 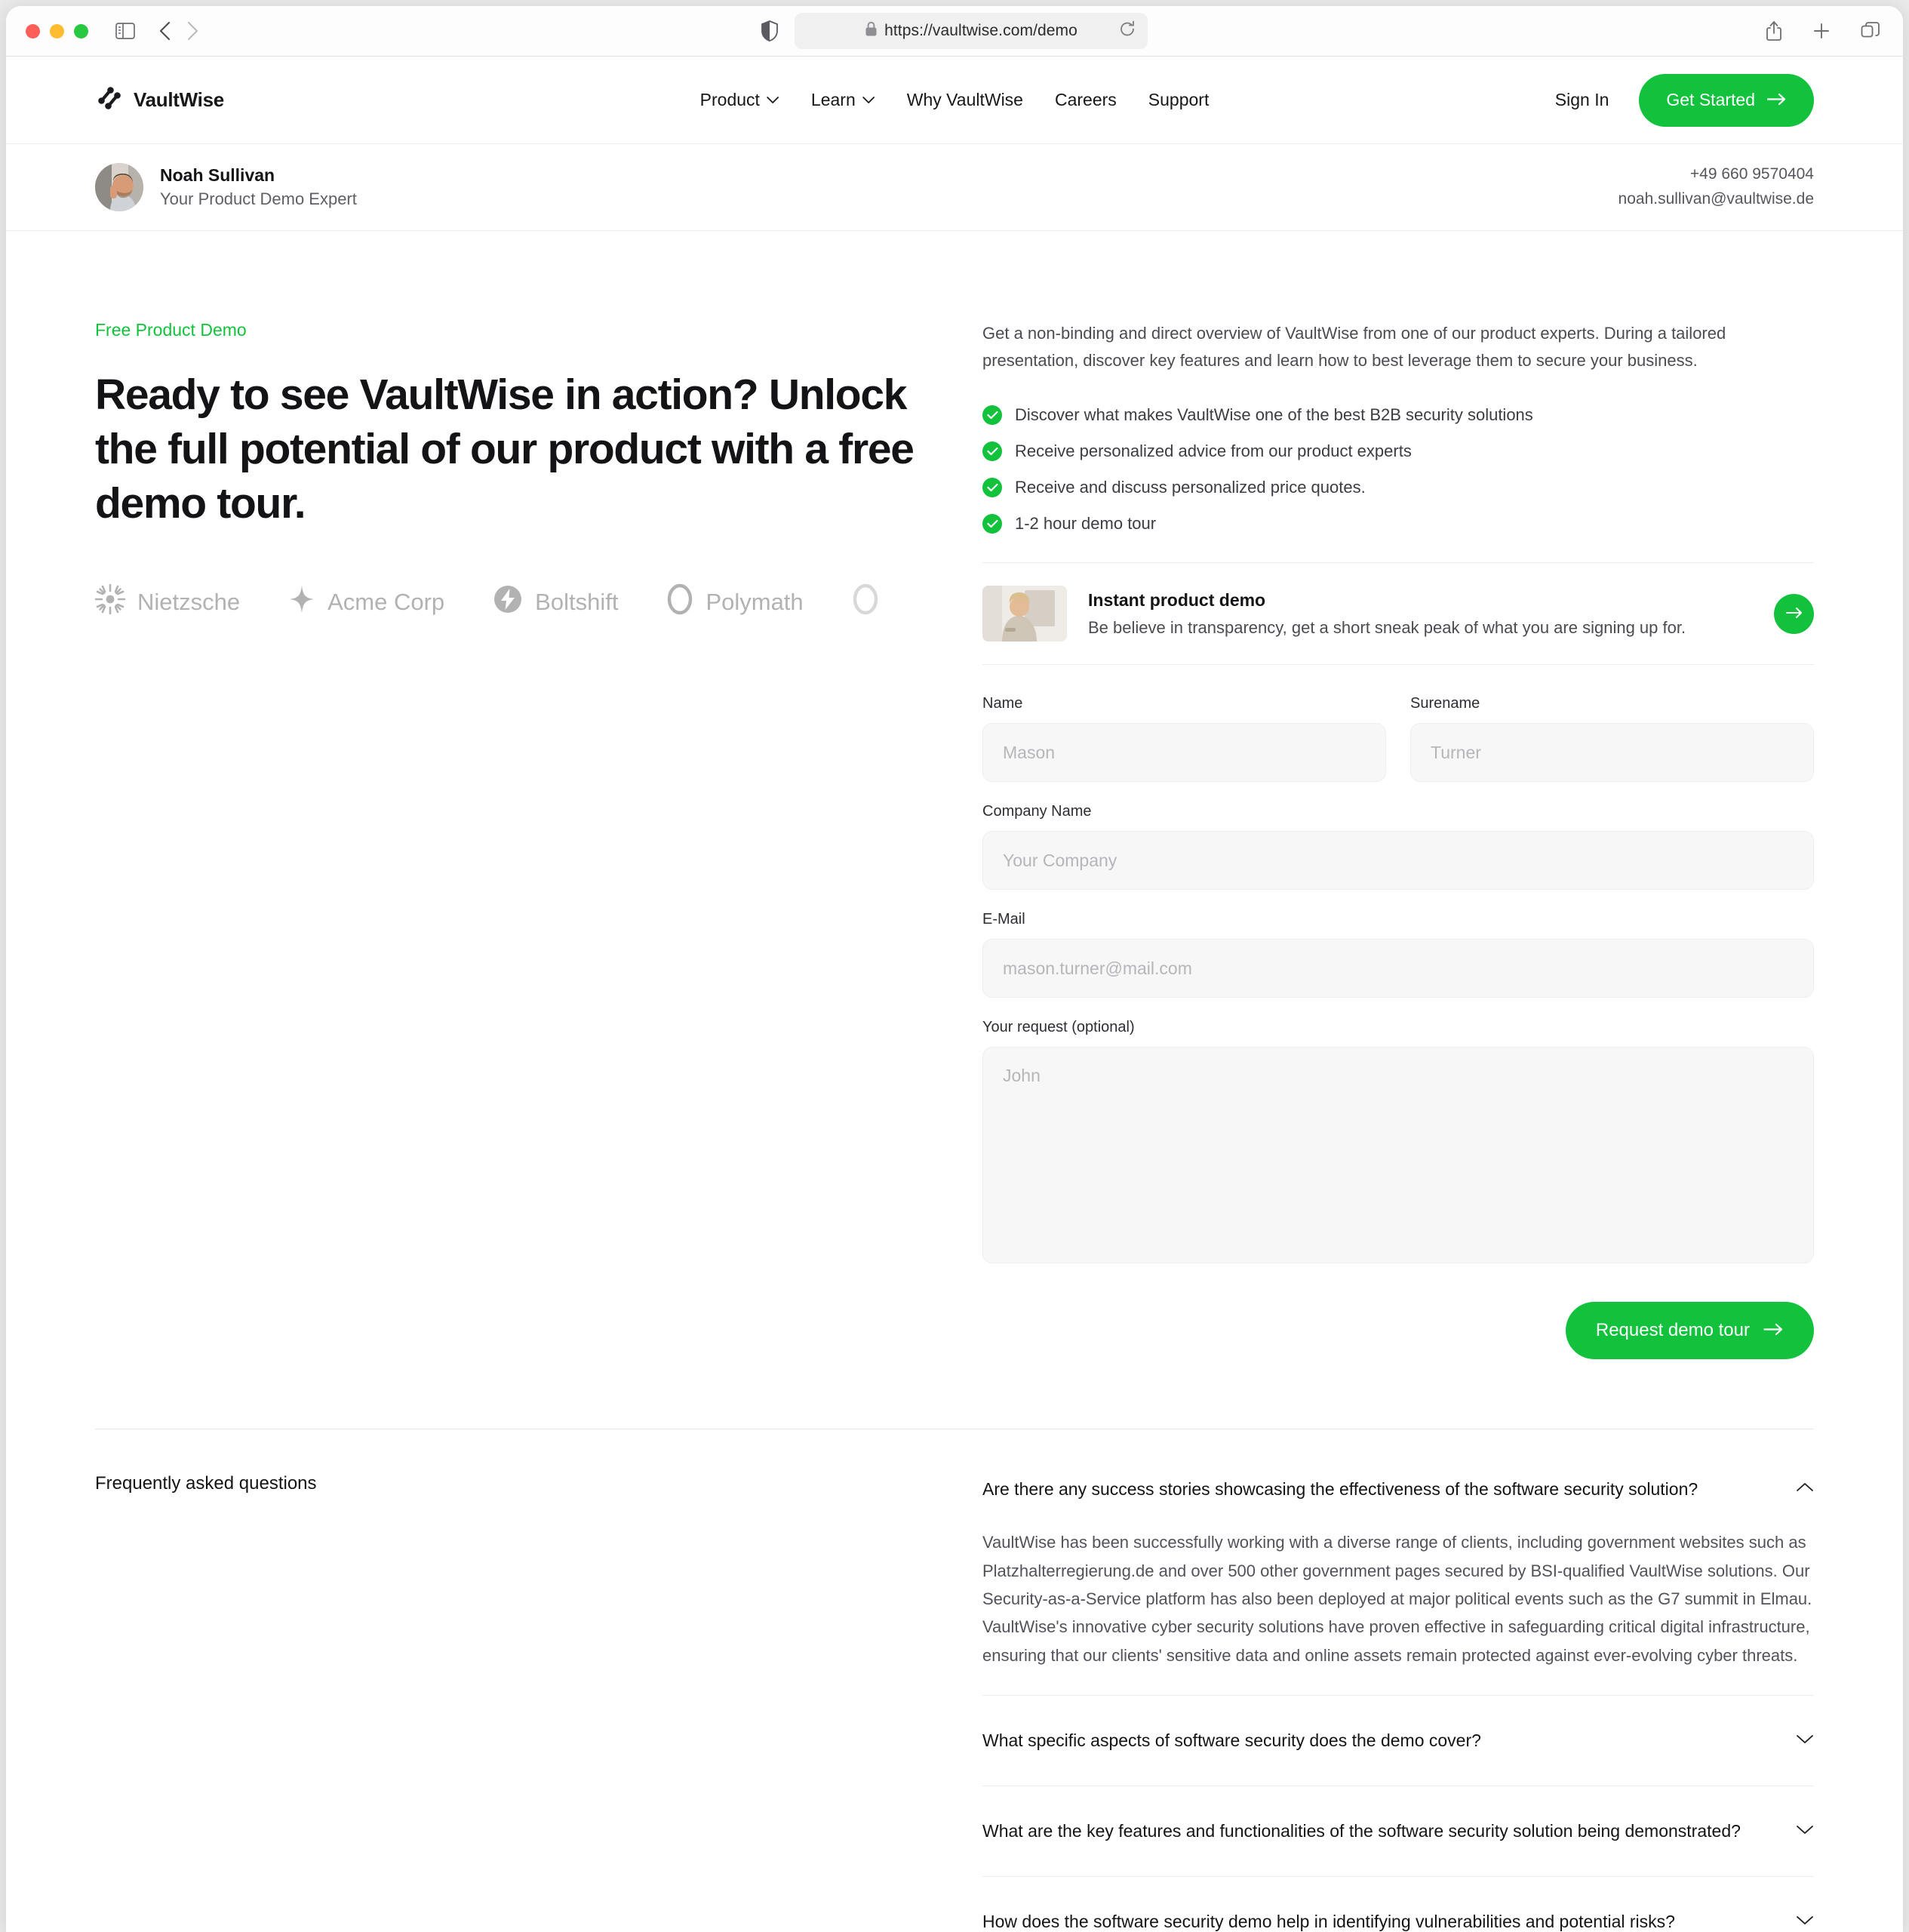 I want to click on sunburst-icon, so click(x=110, y=602).